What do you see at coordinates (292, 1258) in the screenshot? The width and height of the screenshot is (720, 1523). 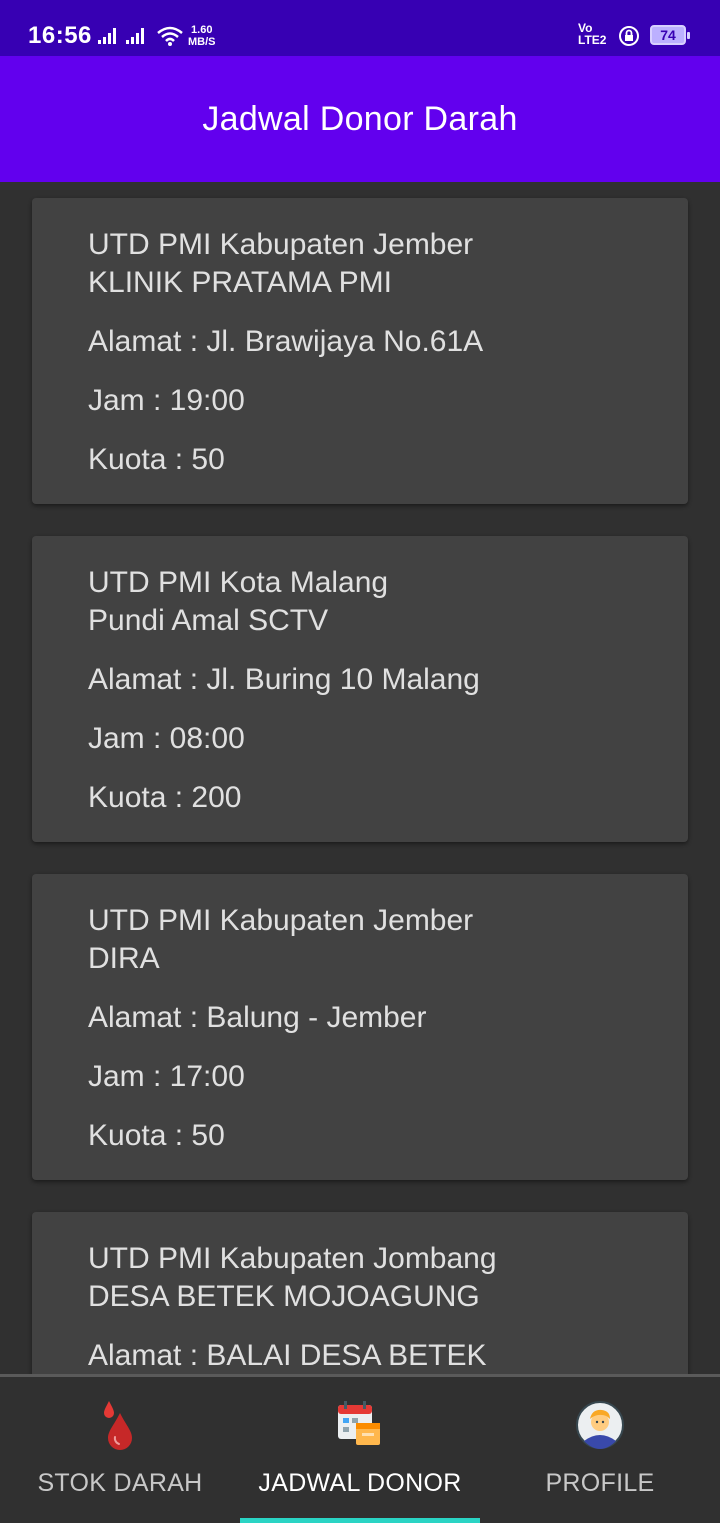 I see `schedule-unit: UTD PMI Kabupaten Jombang` at bounding box center [292, 1258].